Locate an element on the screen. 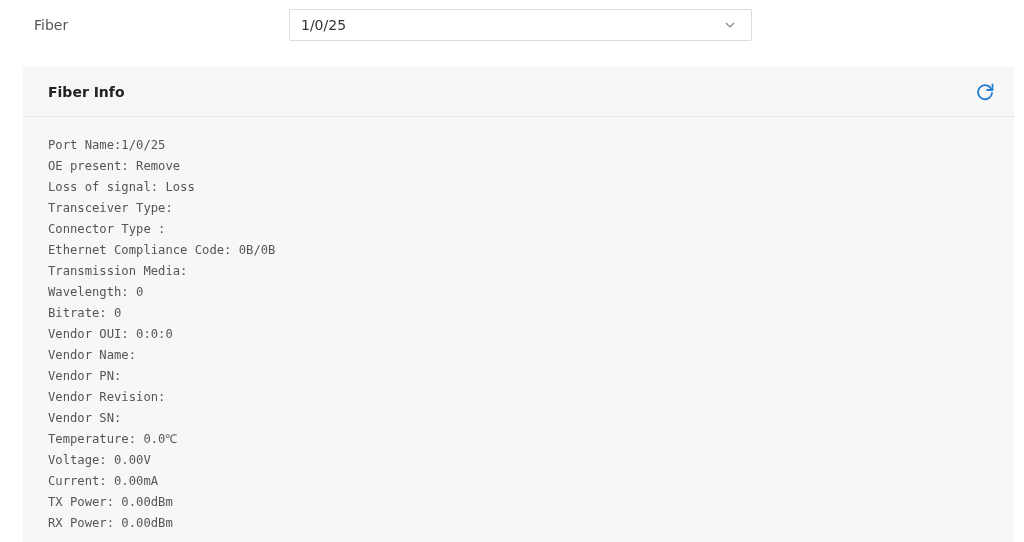 This screenshot has height=542, width=1024. chevron-down-icon is located at coordinates (730, 25).